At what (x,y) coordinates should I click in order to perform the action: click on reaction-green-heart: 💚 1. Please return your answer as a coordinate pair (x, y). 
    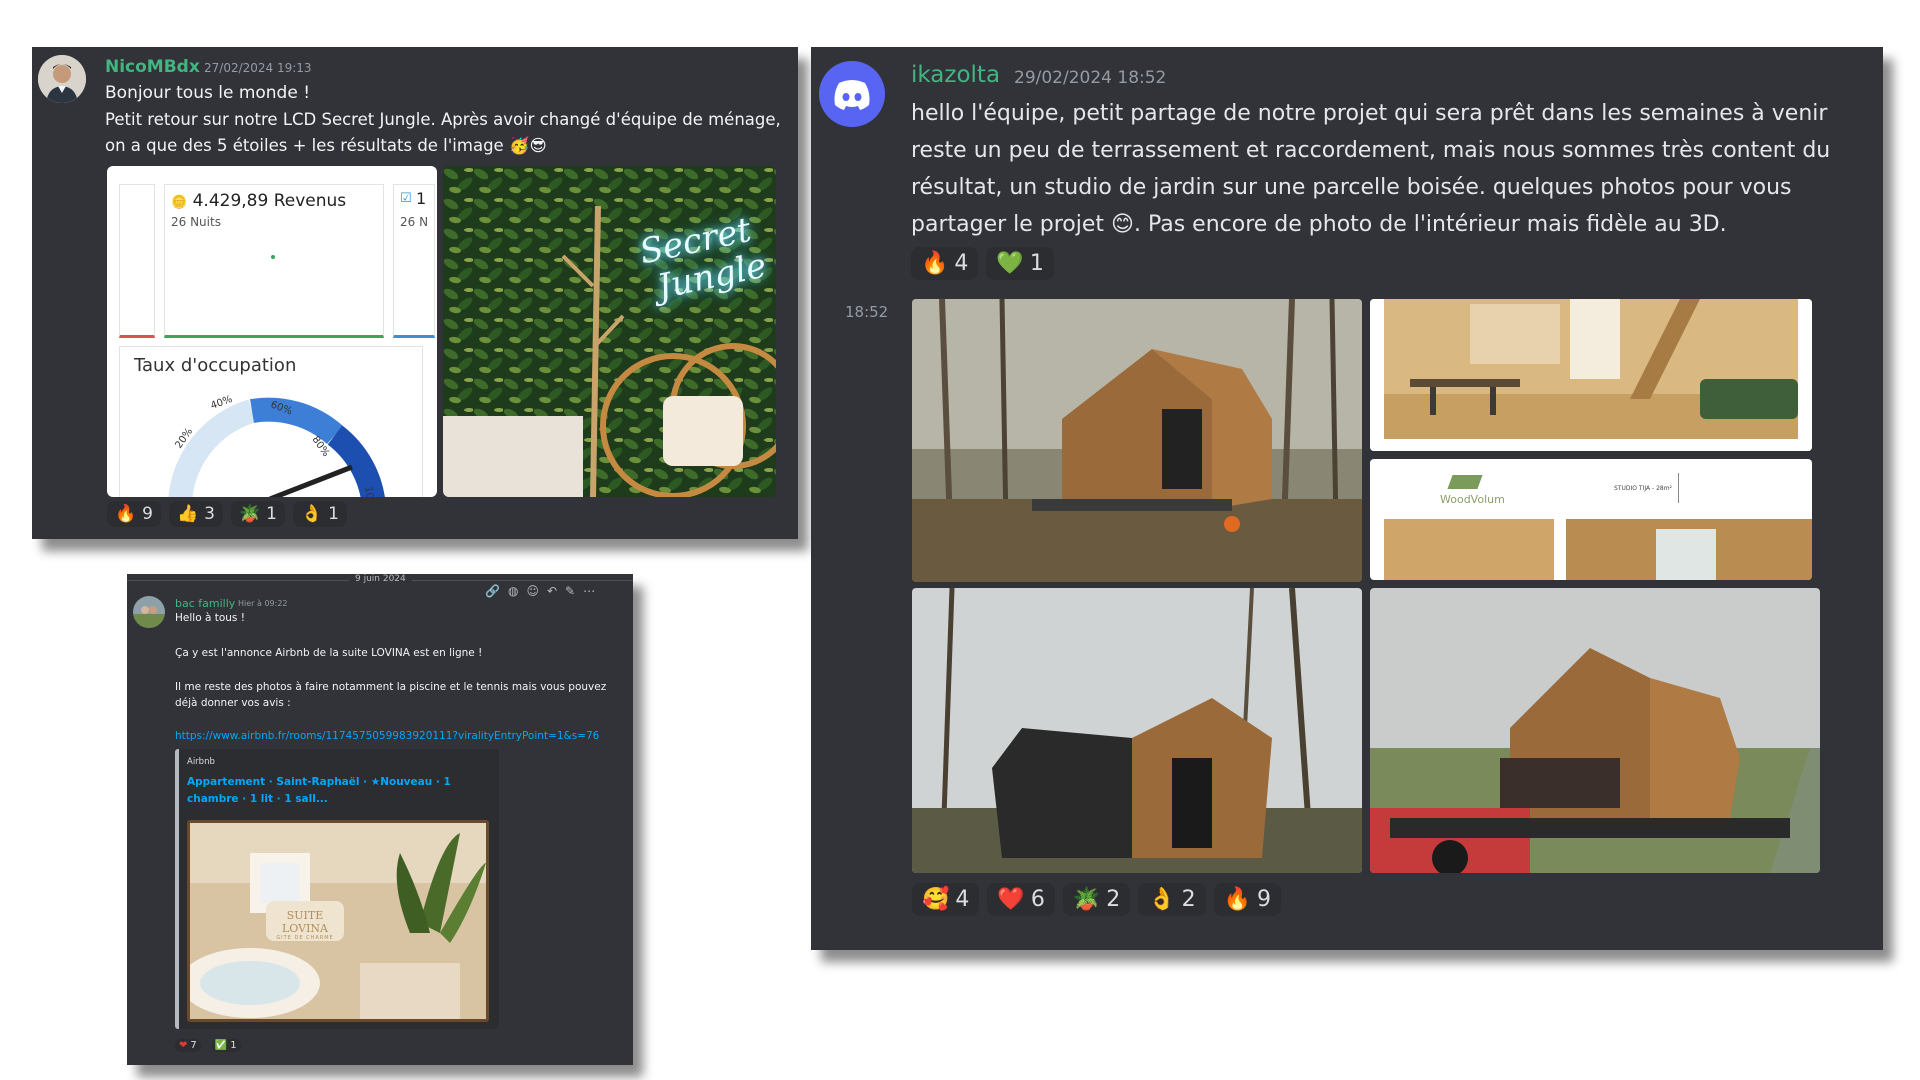
    Looking at the image, I should click on (1020, 263).